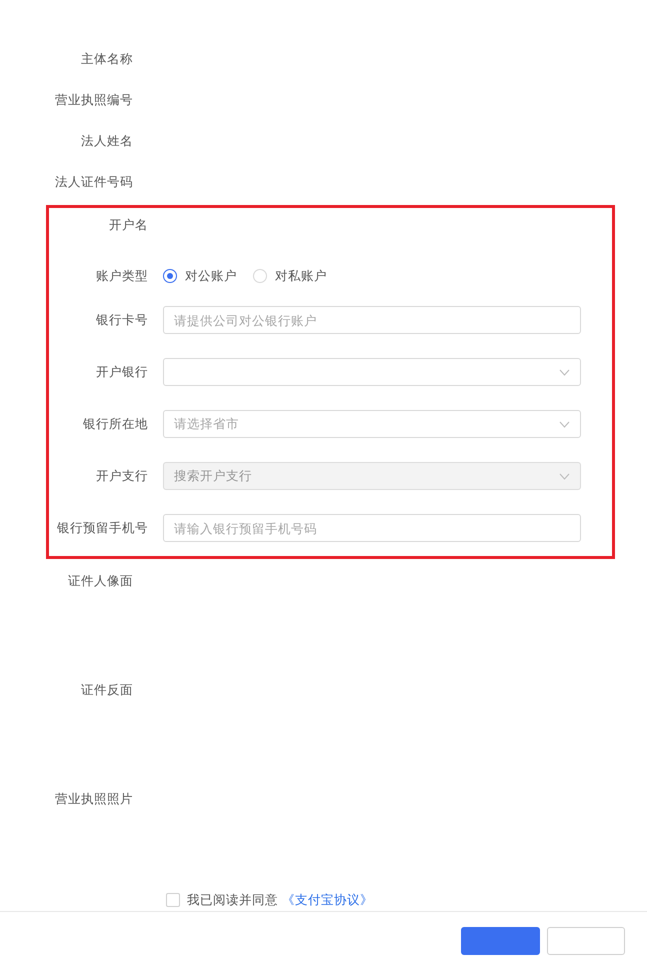  What do you see at coordinates (586, 941) in the screenshot?
I see `secondary-button` at bounding box center [586, 941].